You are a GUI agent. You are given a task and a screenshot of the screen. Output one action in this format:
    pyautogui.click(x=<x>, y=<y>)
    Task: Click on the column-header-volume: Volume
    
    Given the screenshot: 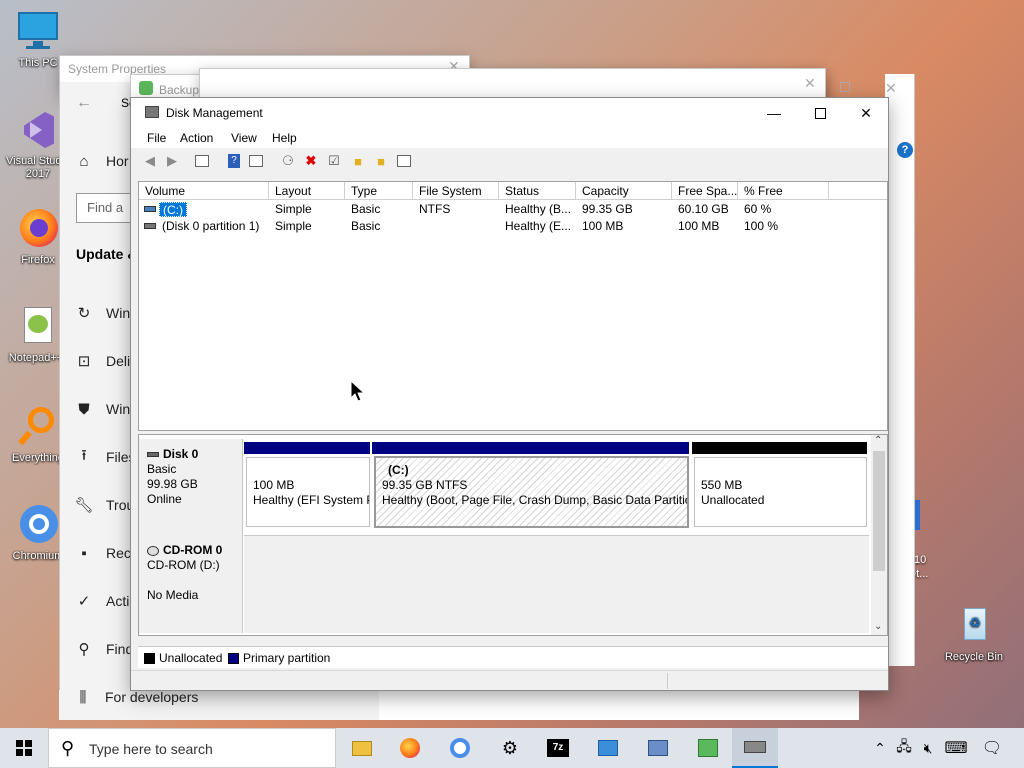 What is the action you would take?
    pyautogui.click(x=204, y=191)
    